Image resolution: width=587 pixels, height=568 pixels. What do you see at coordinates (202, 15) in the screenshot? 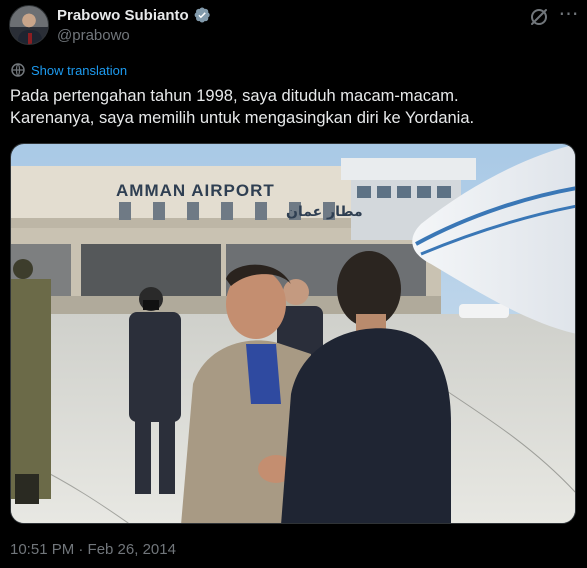
I see `verified-badge-icon` at bounding box center [202, 15].